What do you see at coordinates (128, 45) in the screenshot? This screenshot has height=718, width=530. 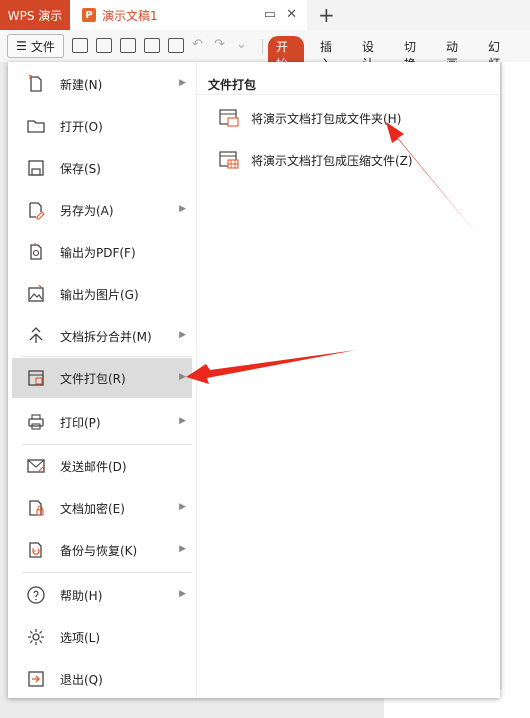 I see `export-icon` at bounding box center [128, 45].